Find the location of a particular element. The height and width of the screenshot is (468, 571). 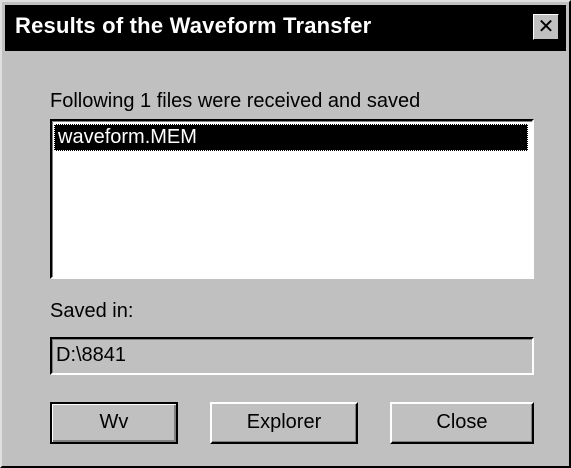

close-icon: ✕ is located at coordinates (546, 27).